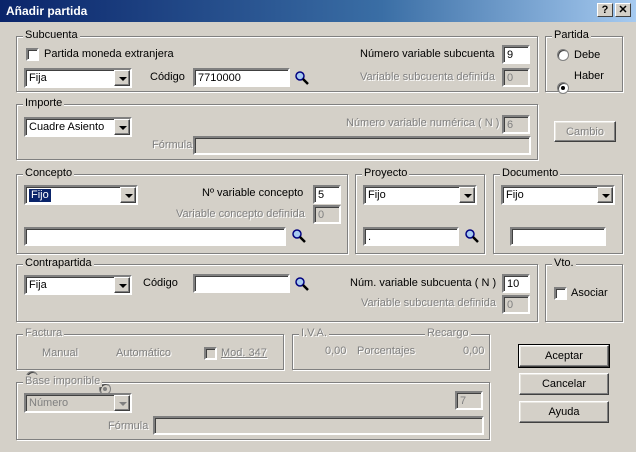 The width and height of the screenshot is (636, 452). I want to click on close-button: ✕, so click(623, 10).